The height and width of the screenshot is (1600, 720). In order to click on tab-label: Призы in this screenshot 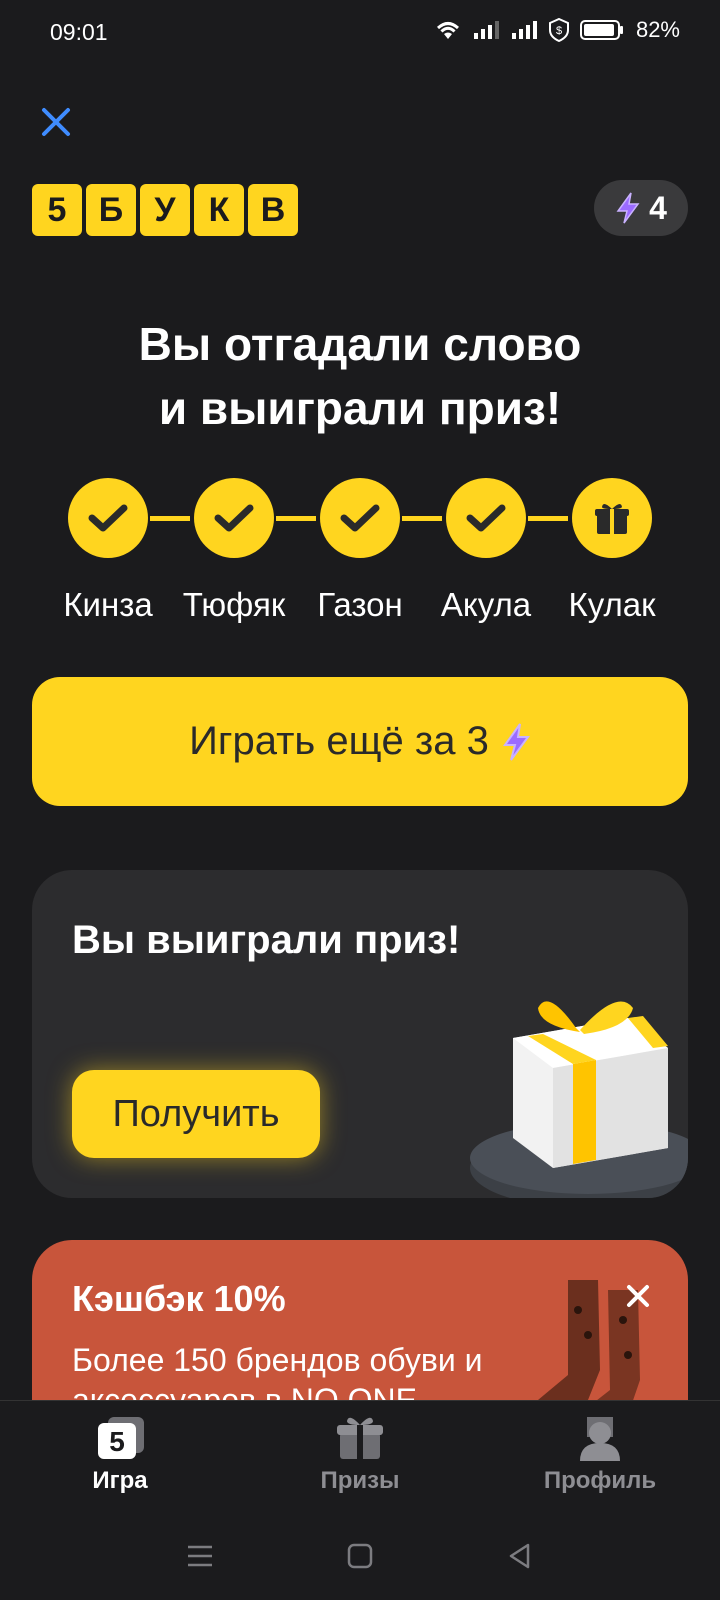, I will do `click(360, 1480)`.